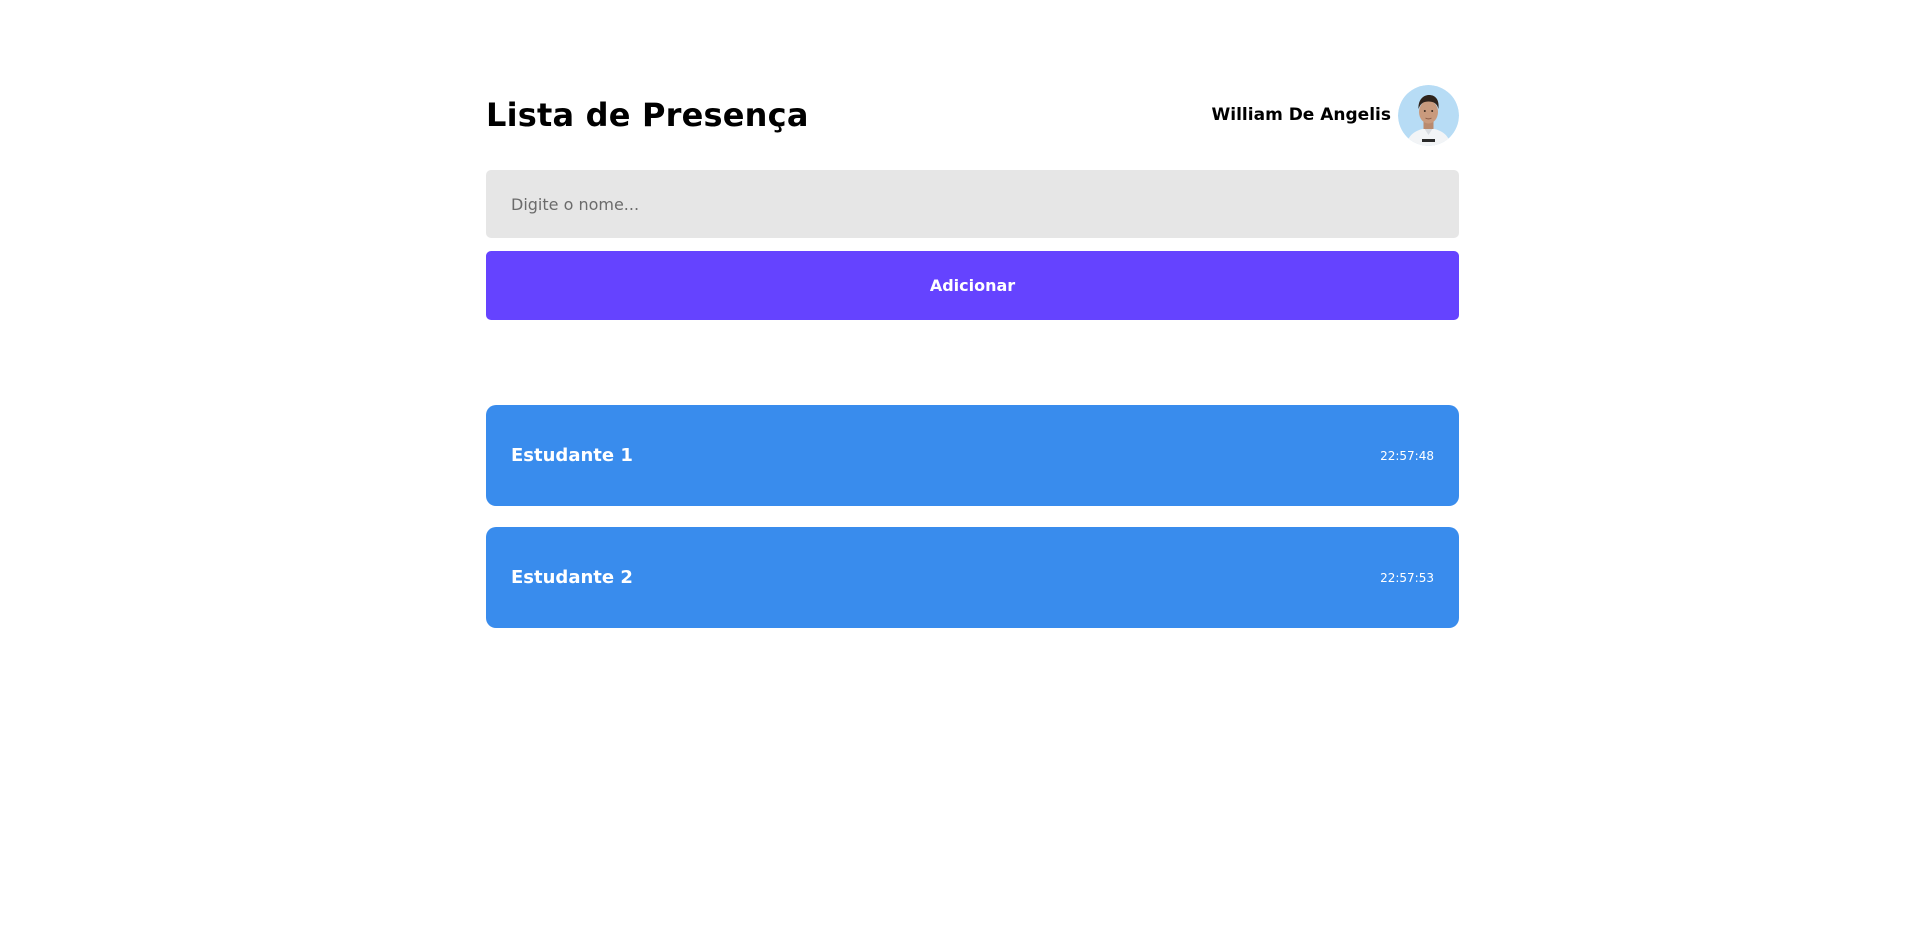 The image size is (1919, 935). What do you see at coordinates (972, 455) in the screenshot?
I see `list-item: Estudante 1 22:57:48` at bounding box center [972, 455].